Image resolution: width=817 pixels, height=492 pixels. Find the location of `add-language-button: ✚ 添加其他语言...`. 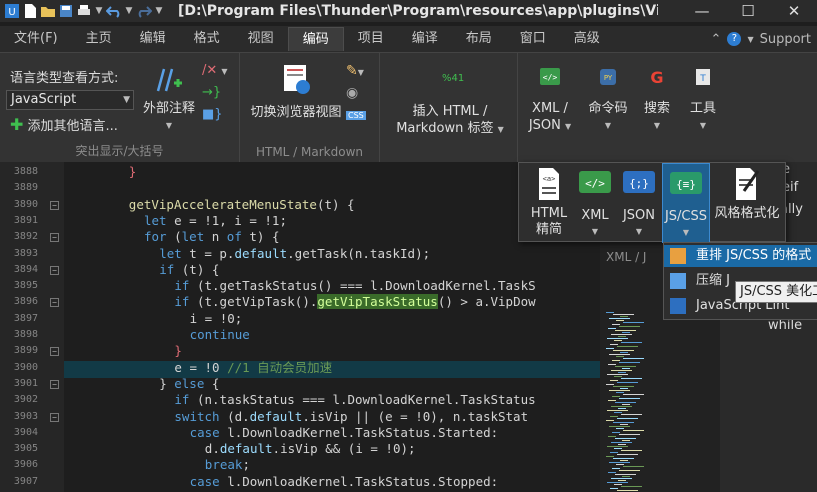

add-language-button: ✚ 添加其他语言... is located at coordinates (64, 124).